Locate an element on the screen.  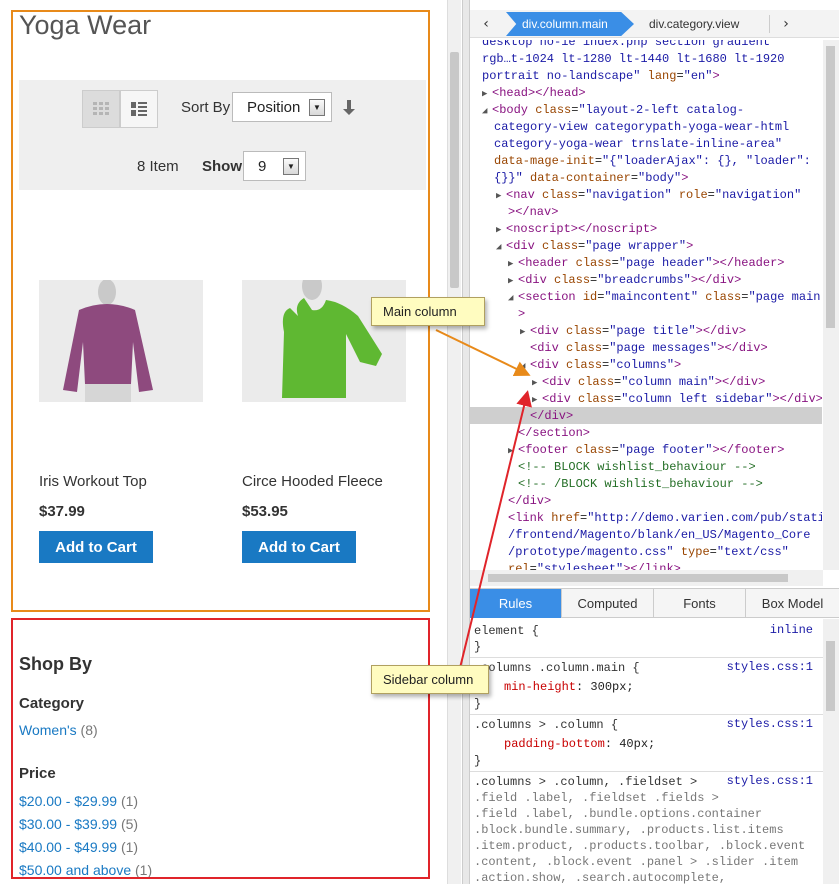
dom-tree-scrollbar is located at coordinates (831, 305).